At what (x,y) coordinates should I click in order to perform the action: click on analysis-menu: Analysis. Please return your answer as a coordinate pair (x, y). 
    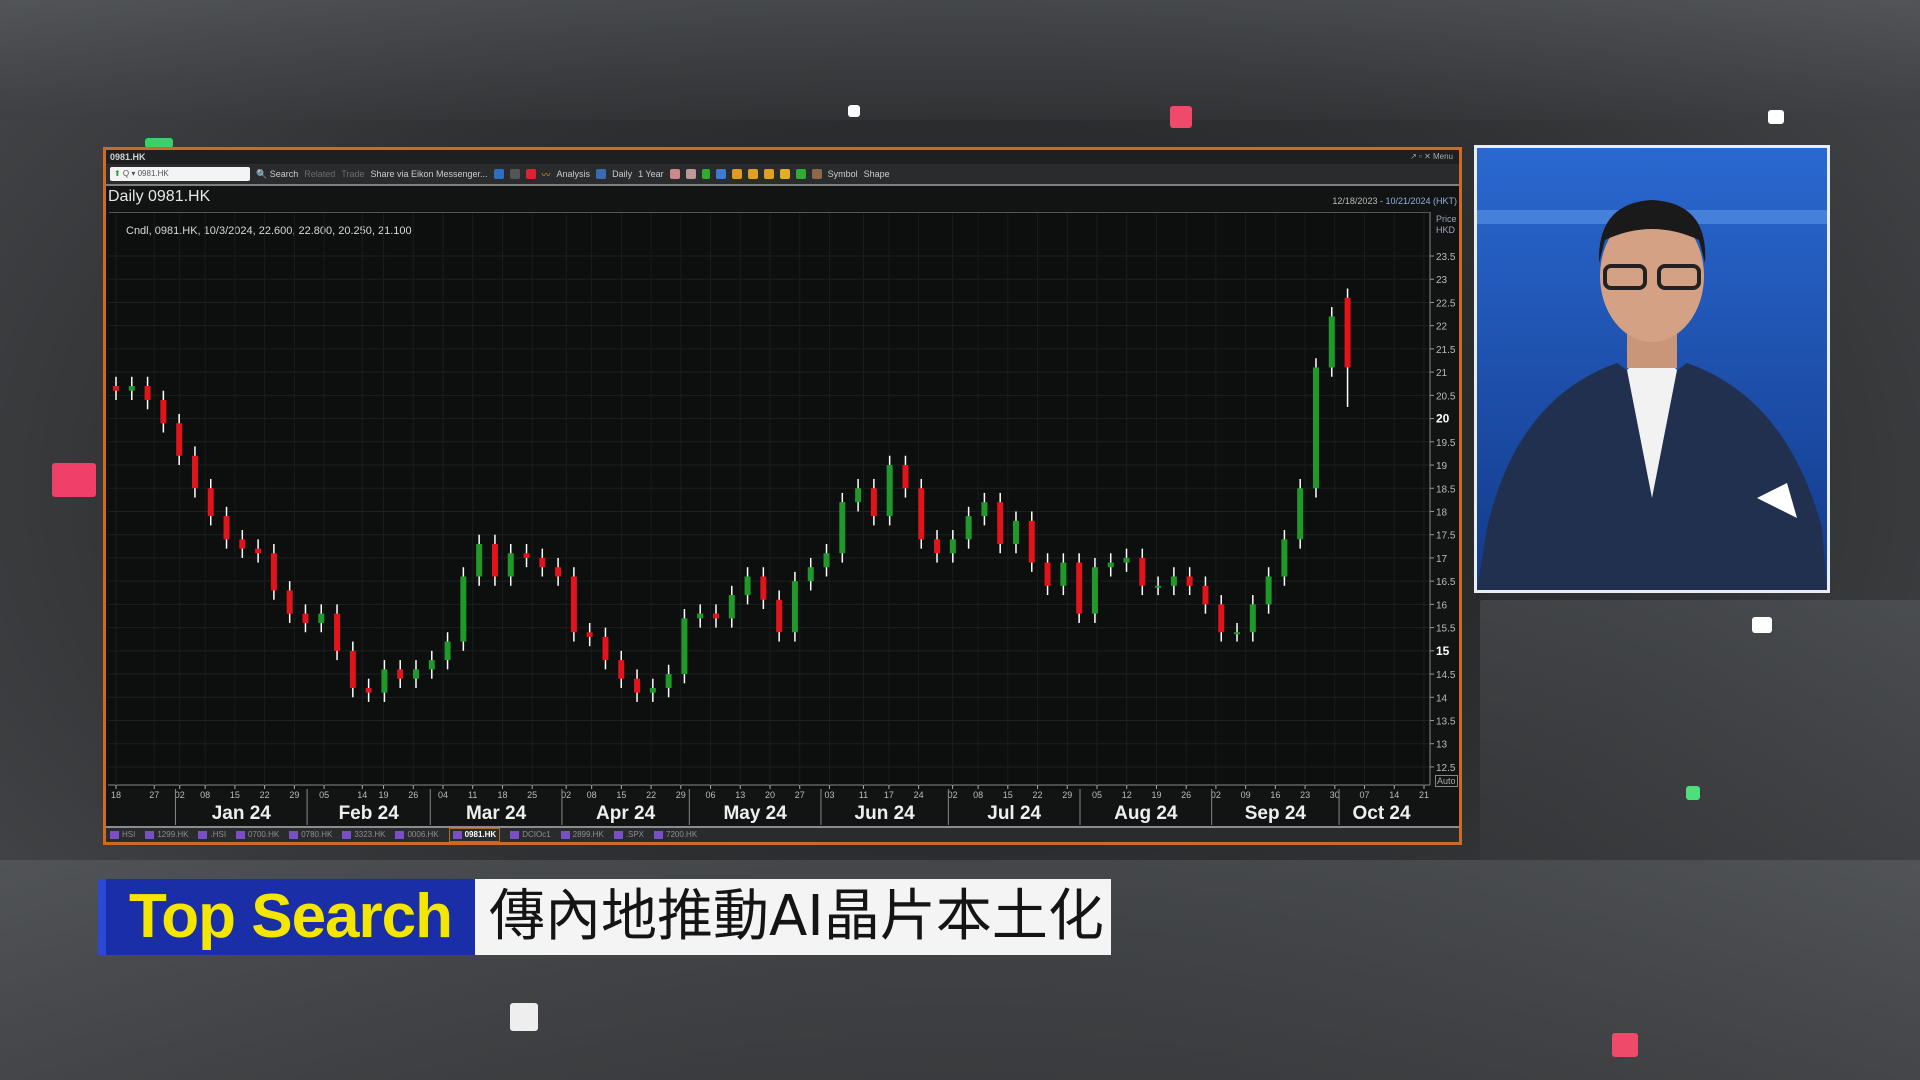
    Looking at the image, I should click on (574, 174).